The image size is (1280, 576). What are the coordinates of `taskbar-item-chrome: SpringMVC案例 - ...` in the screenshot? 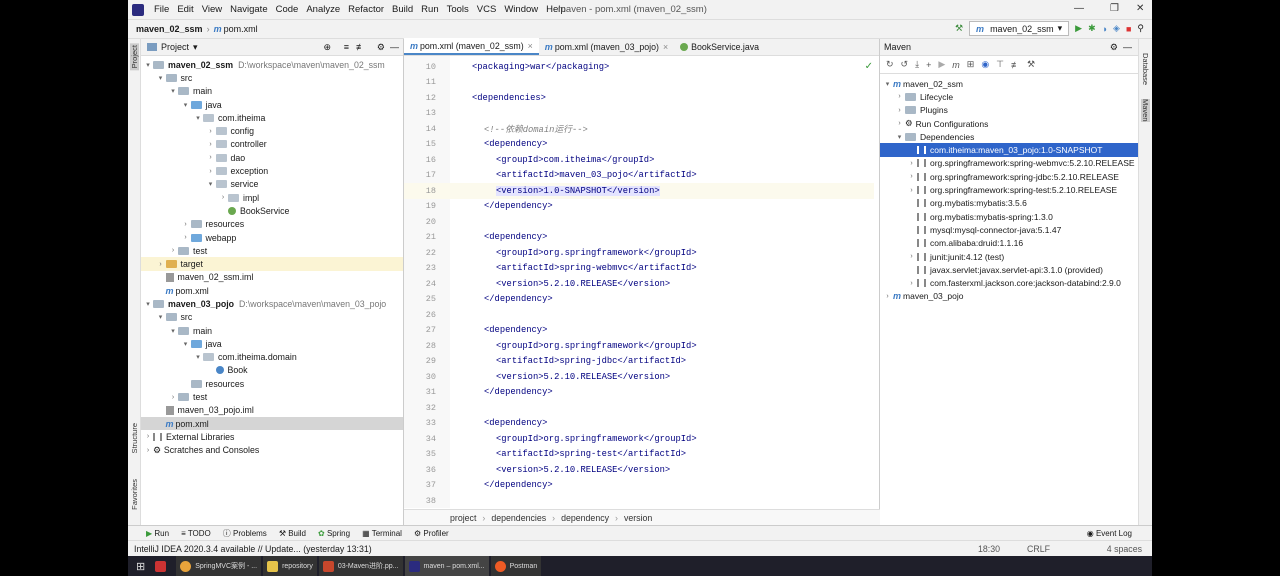 It's located at (219, 566).